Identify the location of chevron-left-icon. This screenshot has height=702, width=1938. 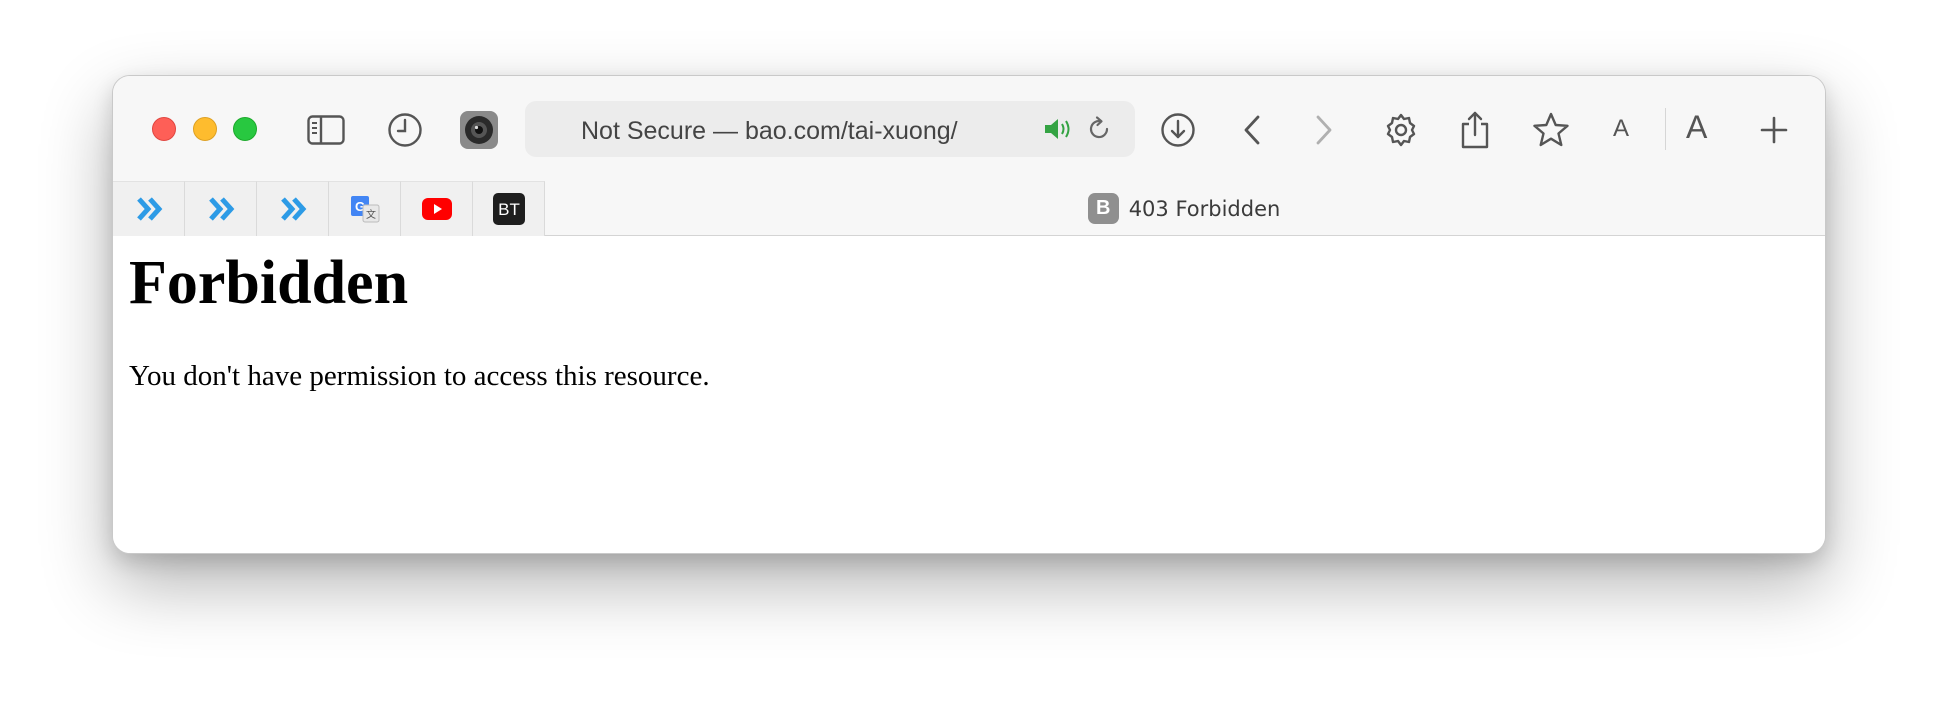
(1252, 130).